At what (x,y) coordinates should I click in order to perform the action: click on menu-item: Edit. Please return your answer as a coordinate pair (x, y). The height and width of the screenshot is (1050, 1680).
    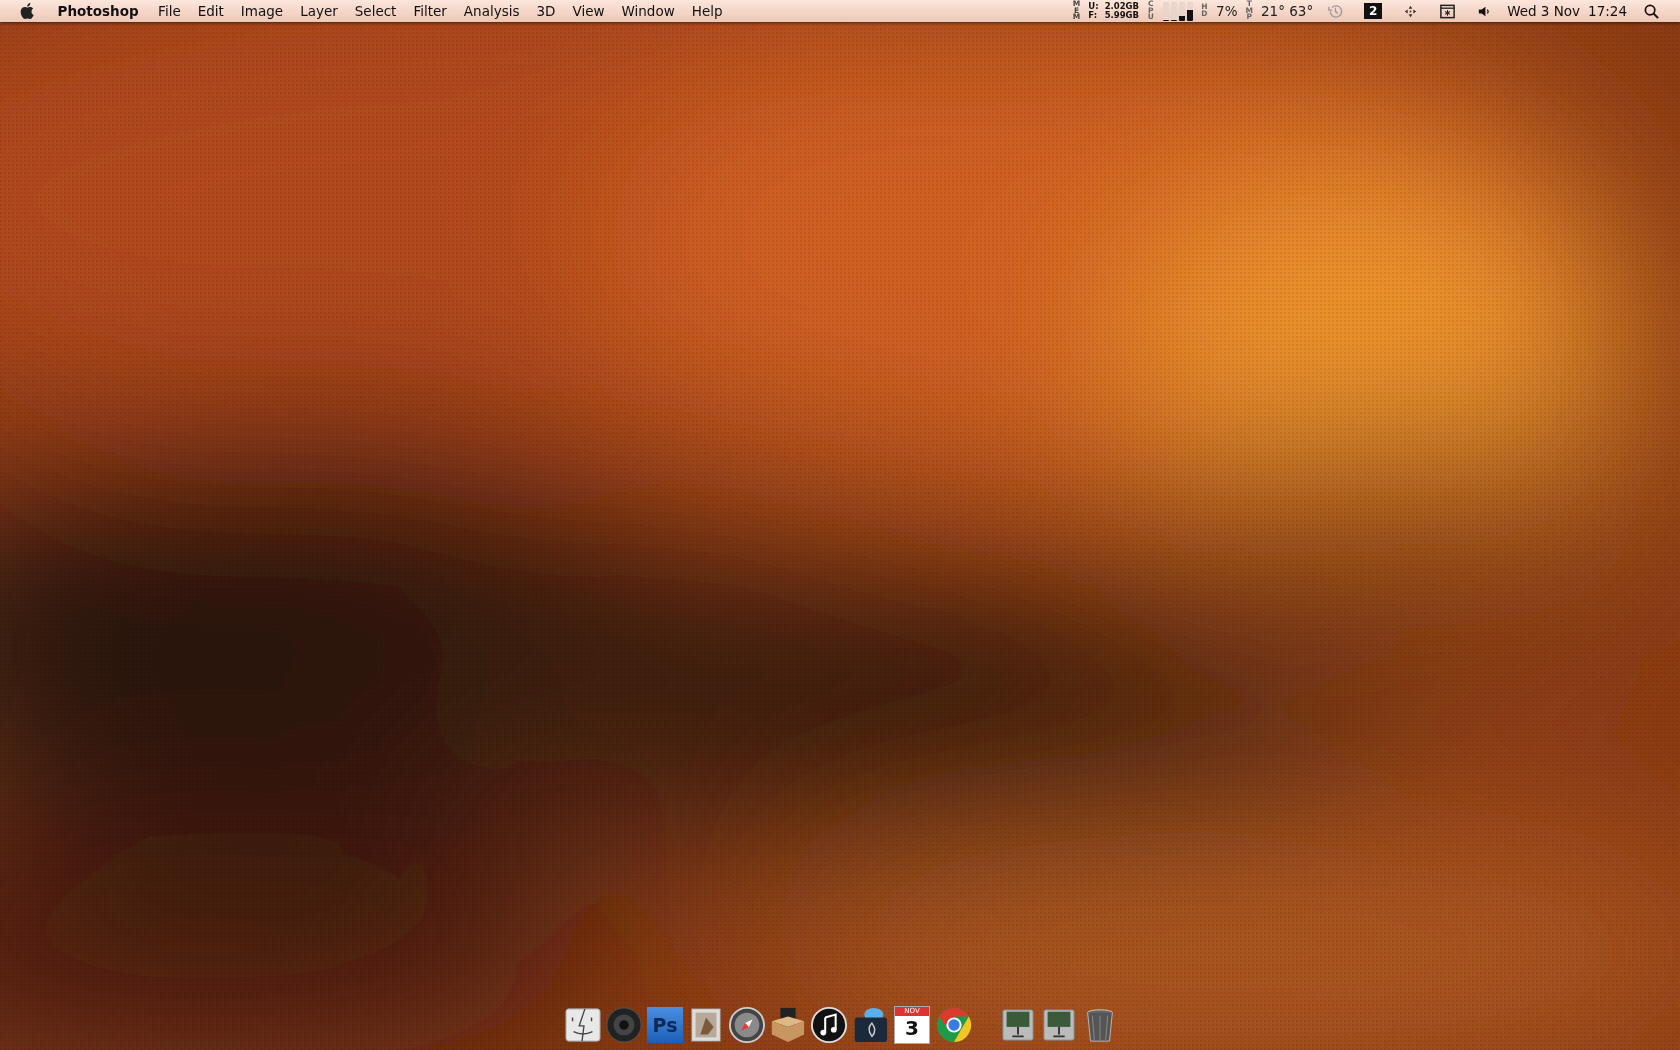
    Looking at the image, I should click on (211, 11).